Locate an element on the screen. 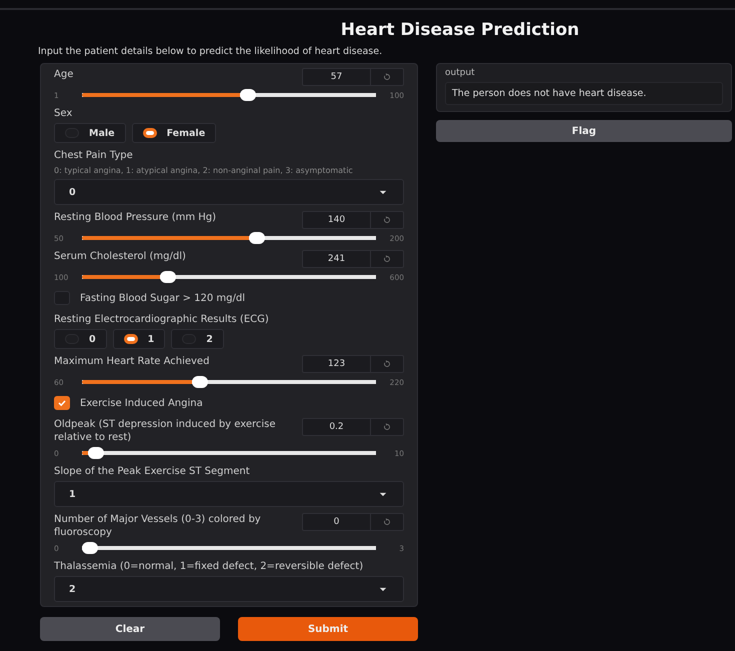  output-label: output is located at coordinates (460, 73).